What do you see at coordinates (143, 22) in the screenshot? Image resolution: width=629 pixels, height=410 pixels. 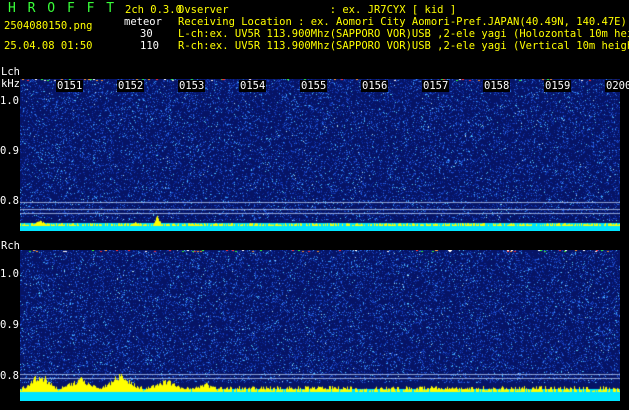 I see `meteor-label: meteor` at bounding box center [143, 22].